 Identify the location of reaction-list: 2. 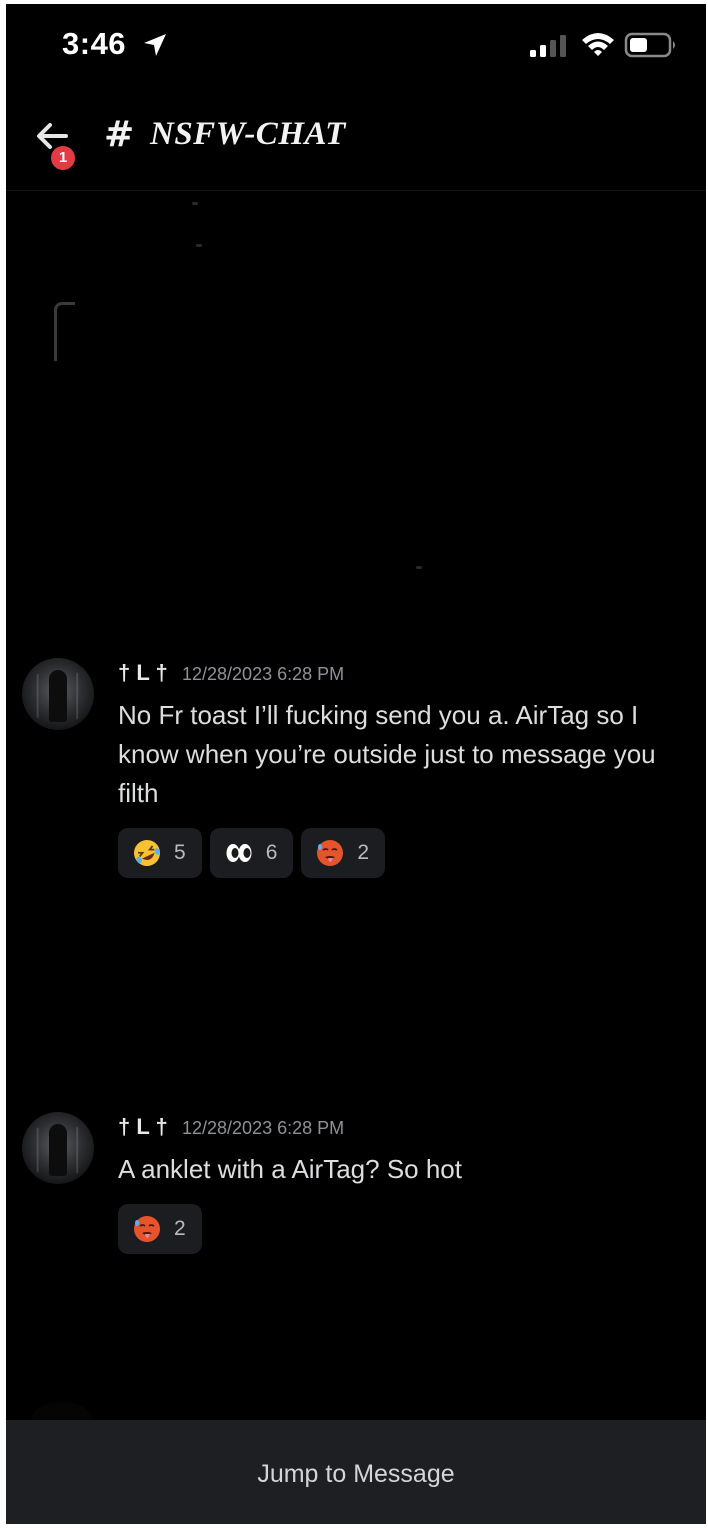
(160, 1229).